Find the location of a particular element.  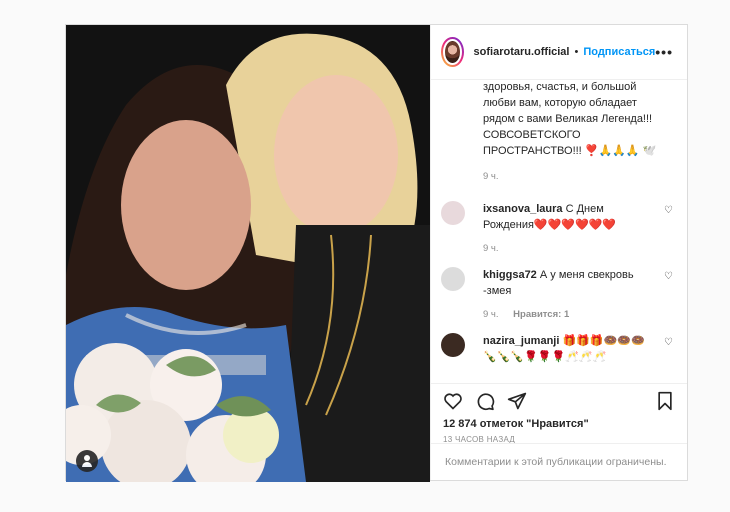

author-username: sofiarotaru.official is located at coordinates (522, 52).